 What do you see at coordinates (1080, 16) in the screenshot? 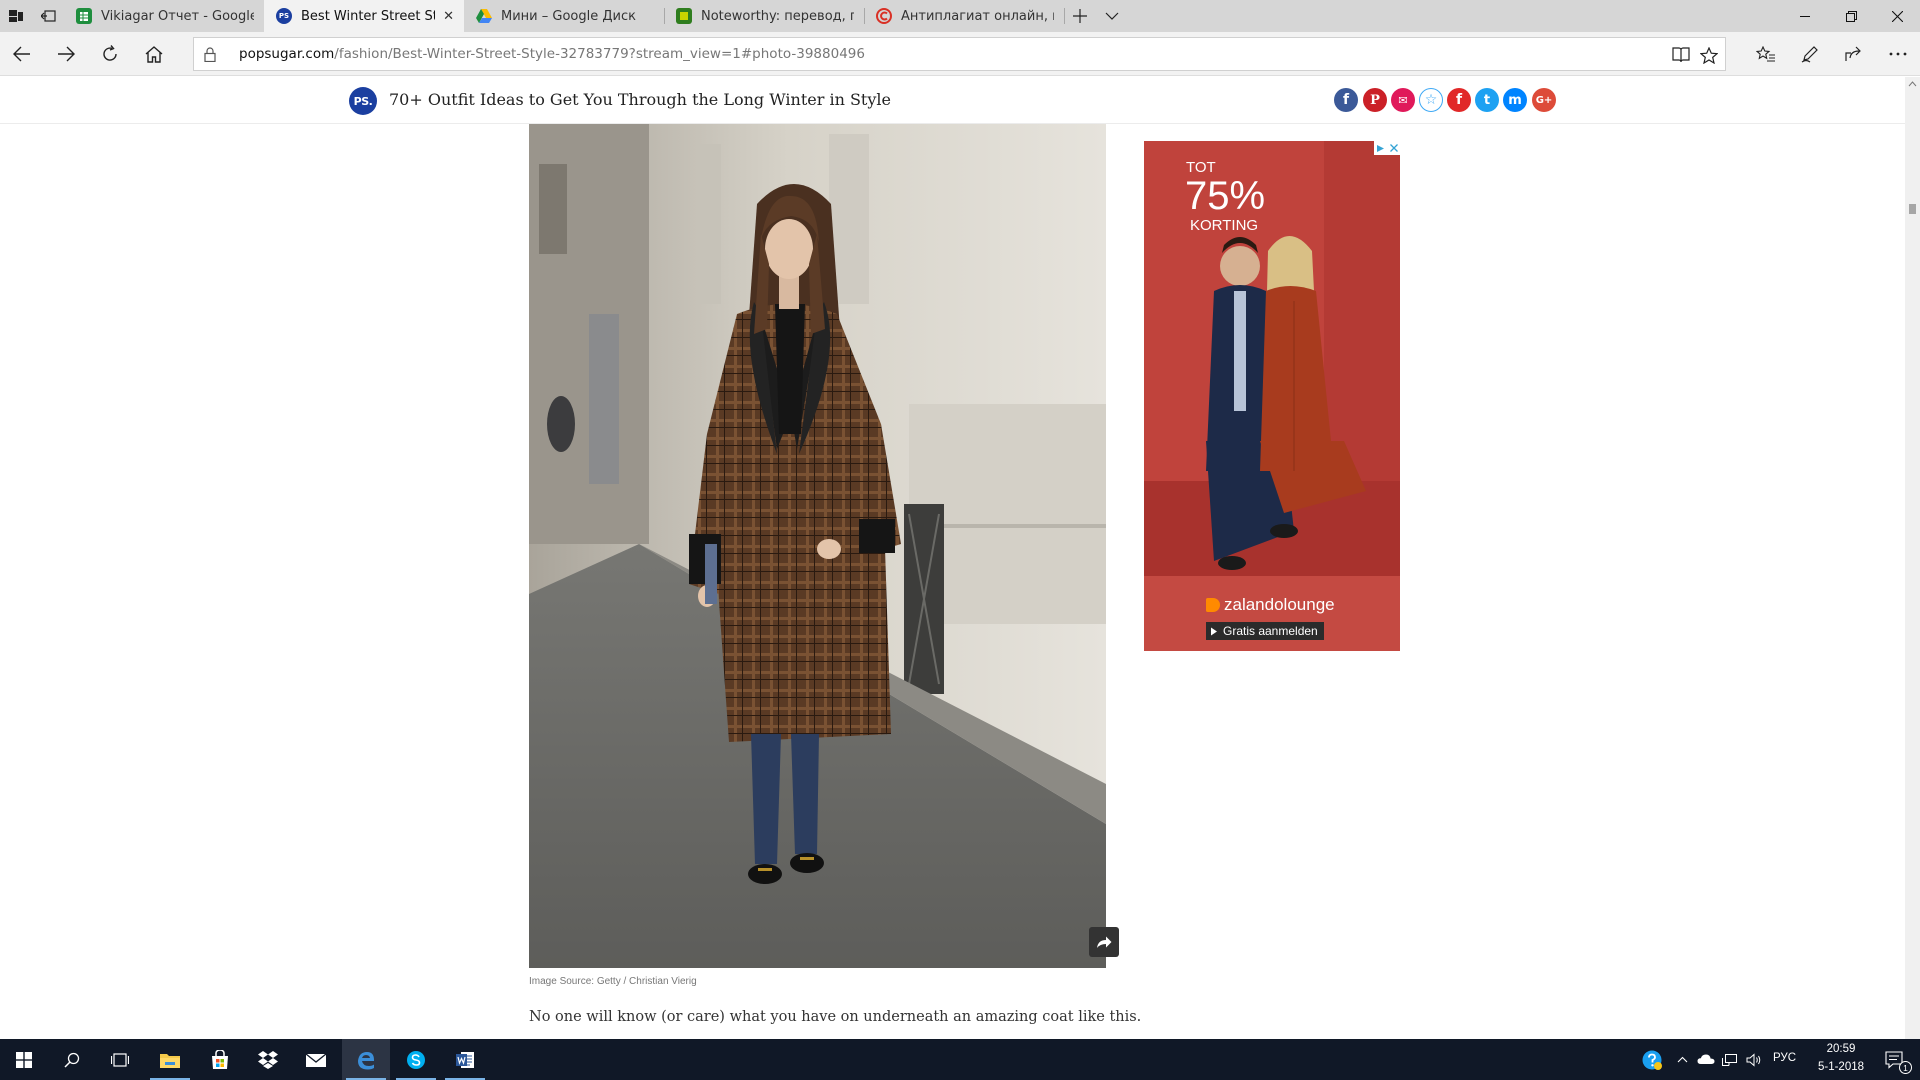
I see `new-tab-icon` at bounding box center [1080, 16].